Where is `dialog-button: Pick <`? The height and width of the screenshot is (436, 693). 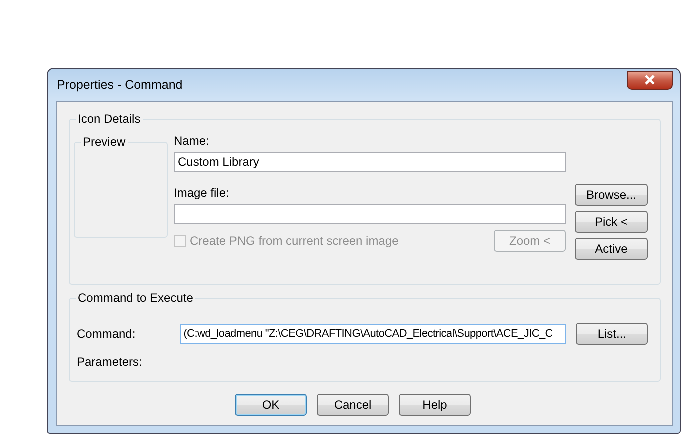 dialog-button: Pick < is located at coordinates (611, 222).